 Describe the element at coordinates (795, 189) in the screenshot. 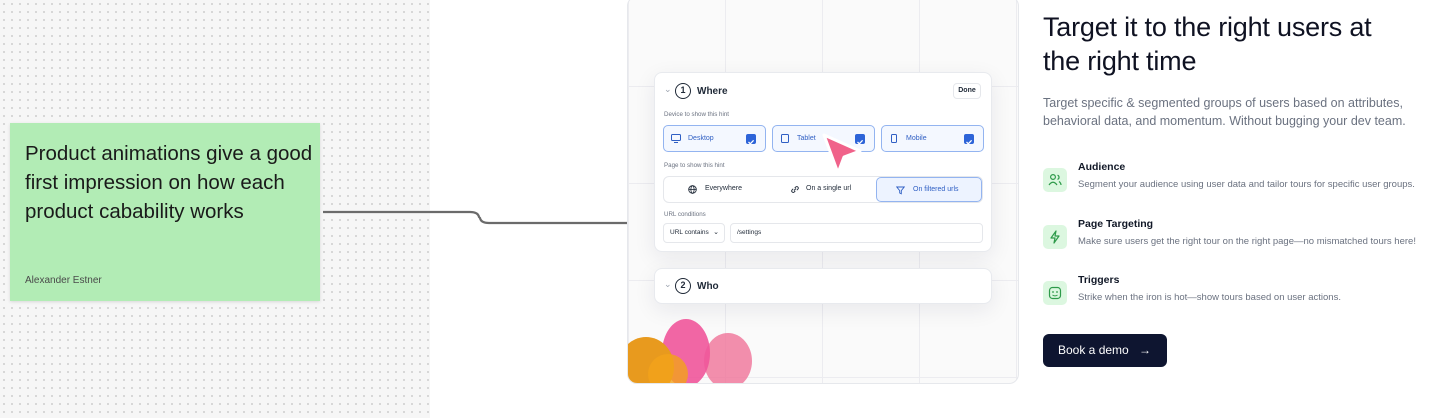

I see `link-icon` at that location.